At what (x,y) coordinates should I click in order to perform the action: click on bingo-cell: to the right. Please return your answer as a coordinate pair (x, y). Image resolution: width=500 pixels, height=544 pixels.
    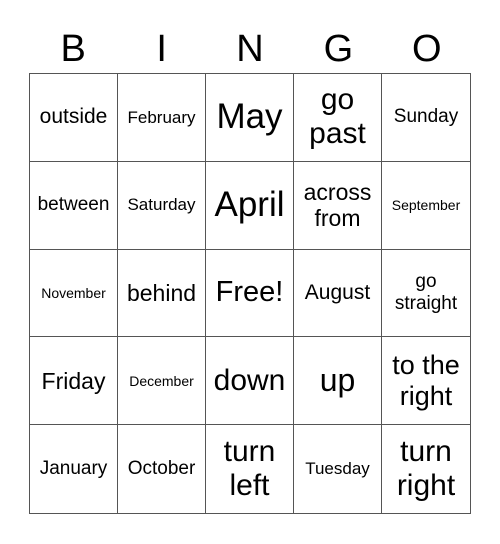
    Looking at the image, I should click on (426, 381).